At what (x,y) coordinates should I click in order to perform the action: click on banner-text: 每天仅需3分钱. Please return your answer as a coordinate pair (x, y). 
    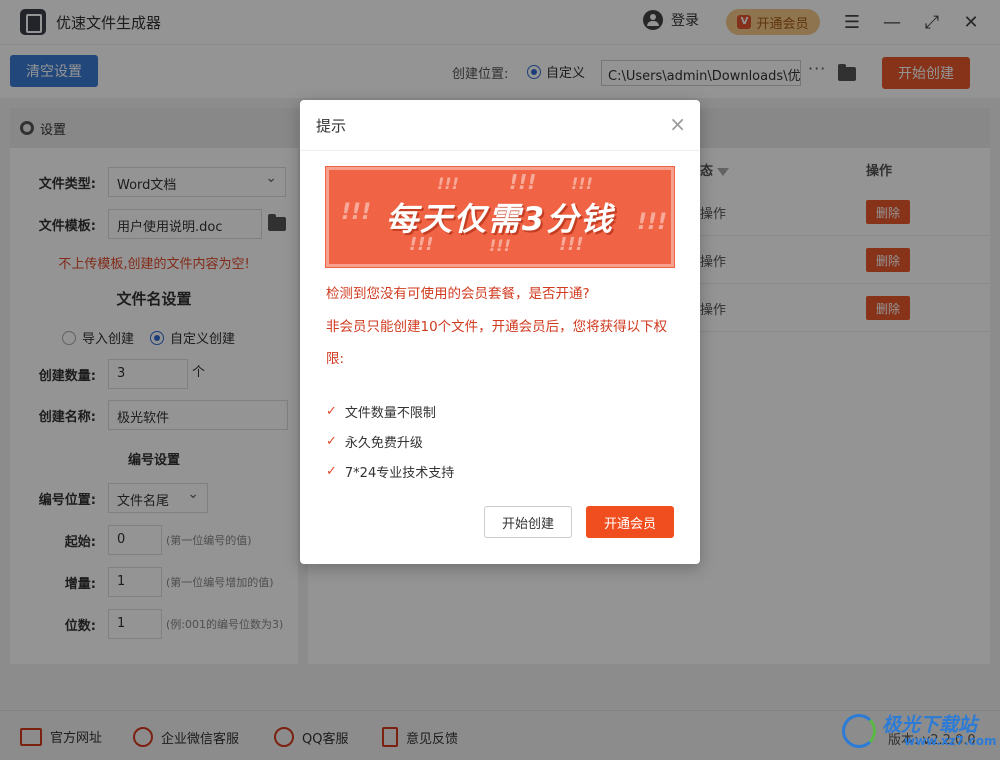
    Looking at the image, I should click on (500, 219).